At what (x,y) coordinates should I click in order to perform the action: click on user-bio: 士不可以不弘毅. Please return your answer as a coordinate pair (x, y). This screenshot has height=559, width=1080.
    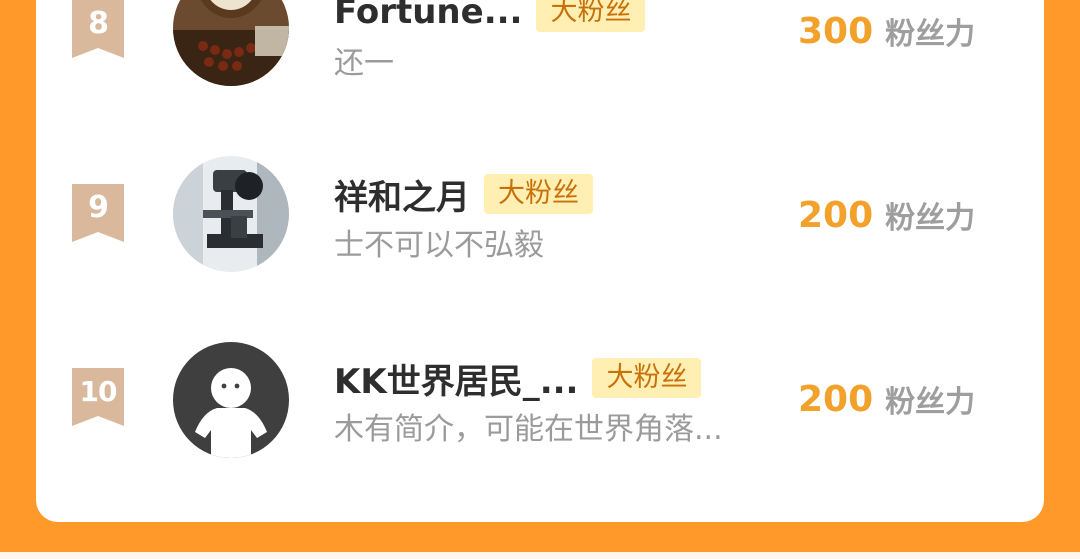
    Looking at the image, I should click on (439, 245).